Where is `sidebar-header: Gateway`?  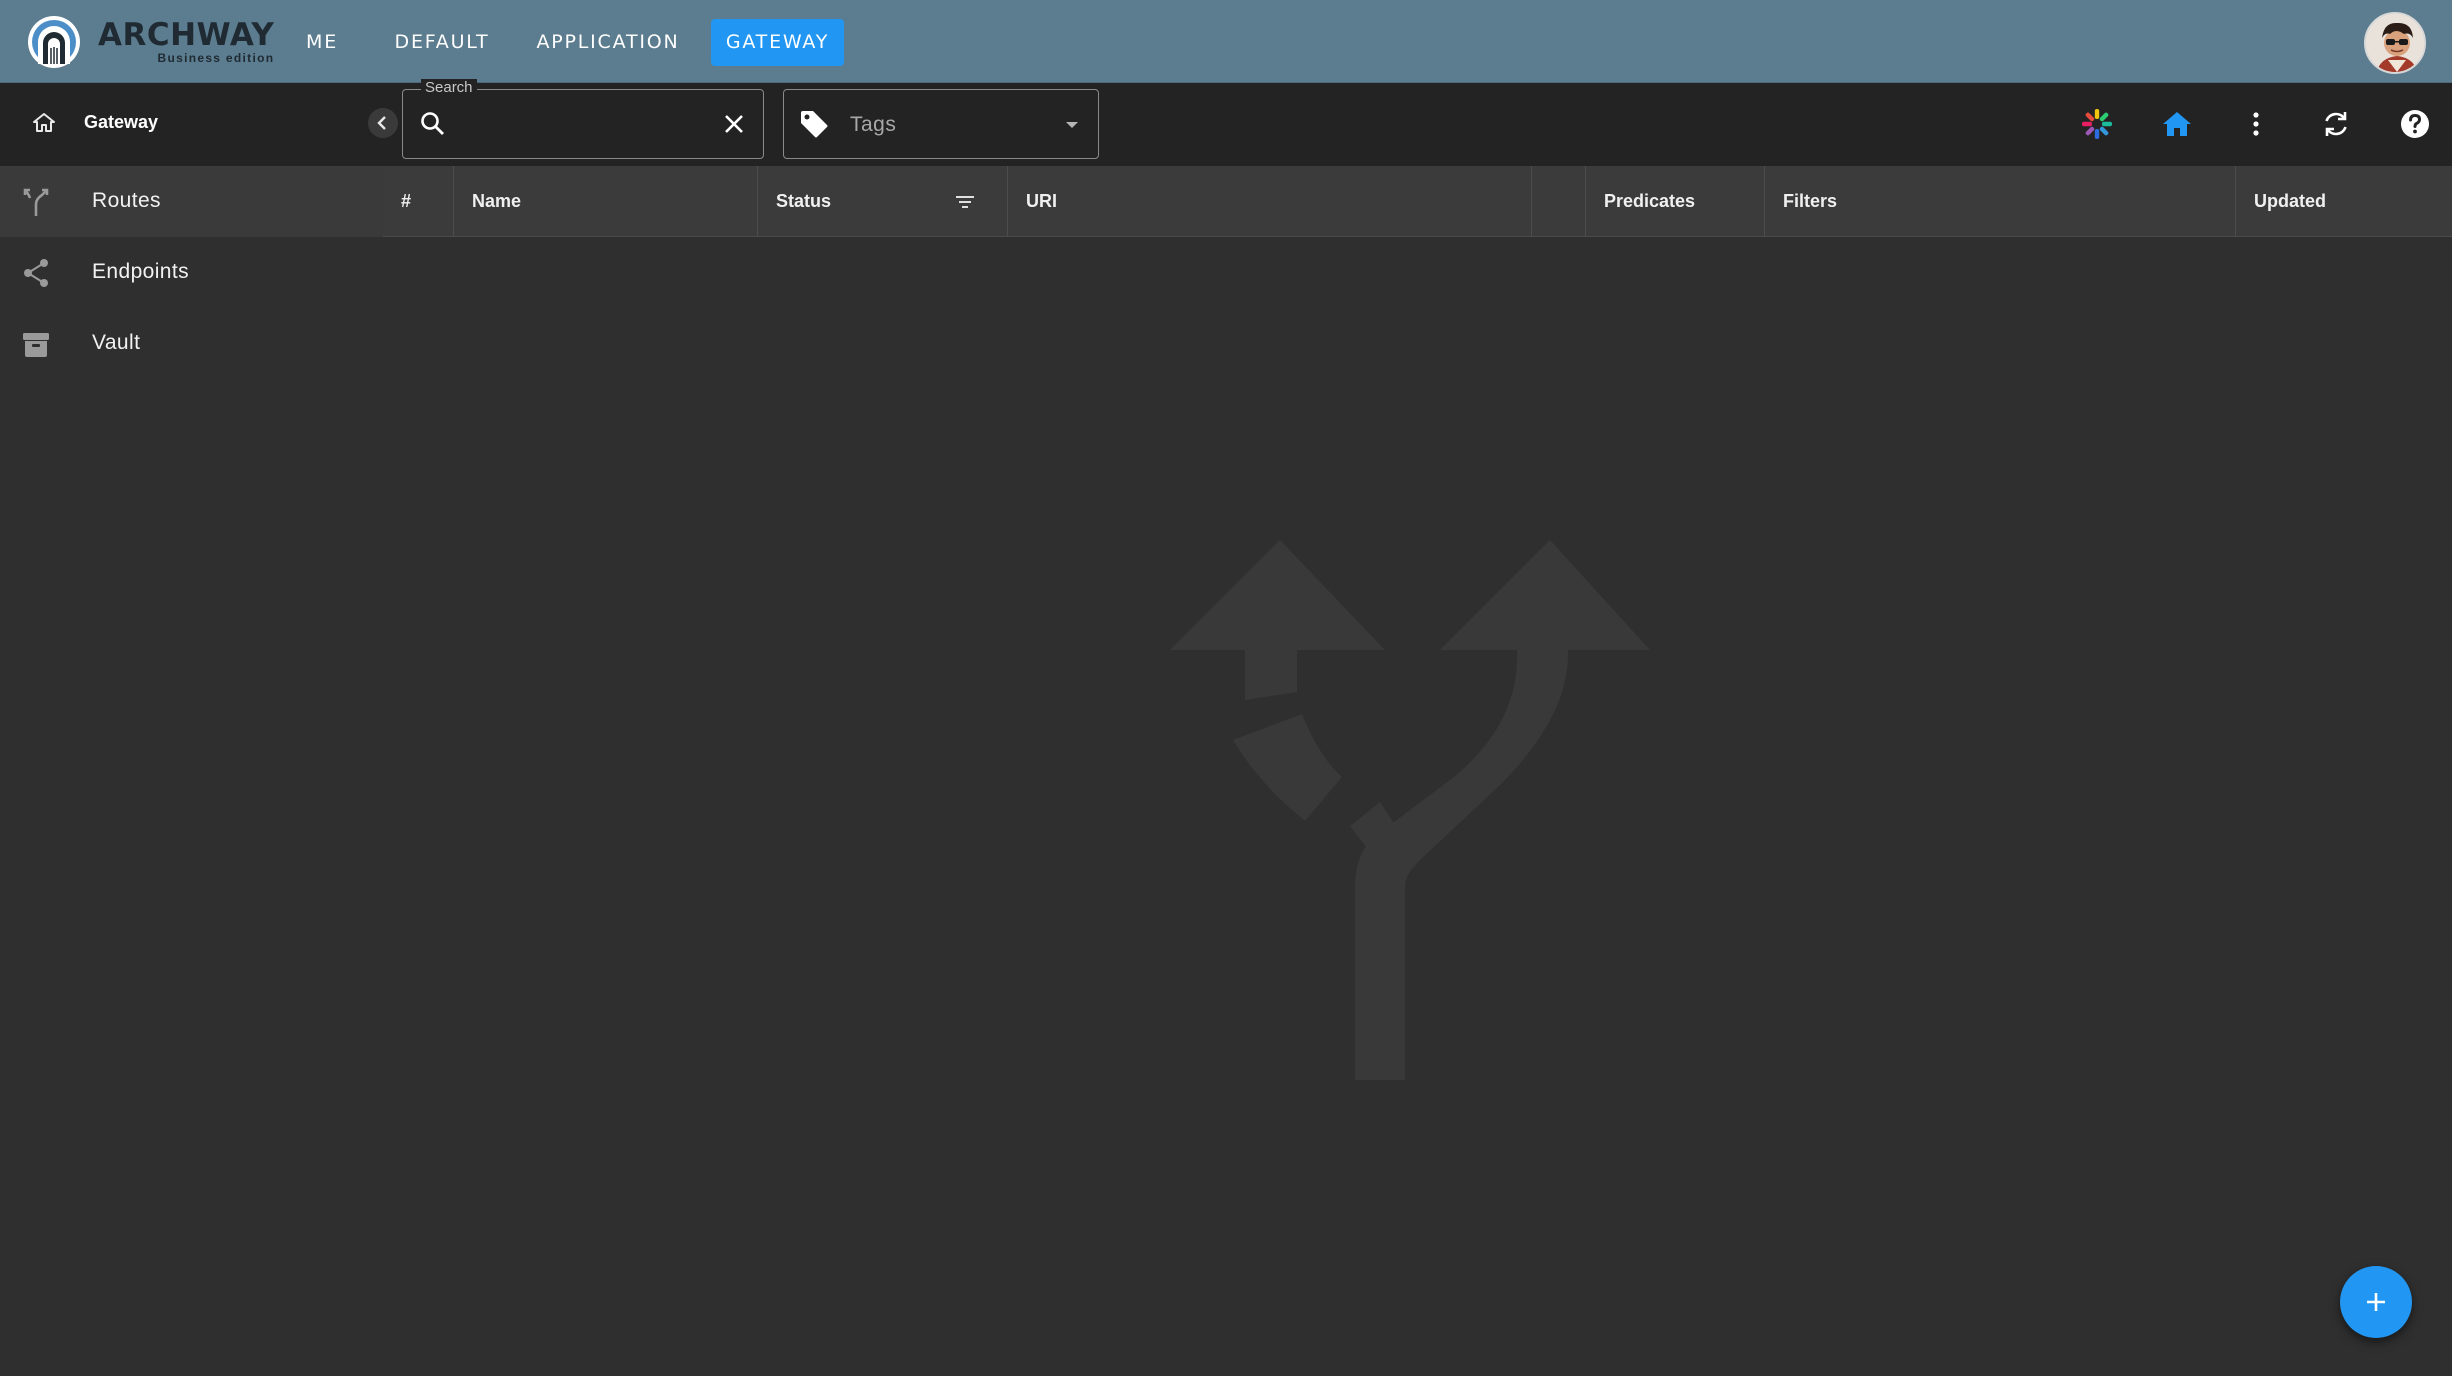
sidebar-header: Gateway is located at coordinates (191, 124).